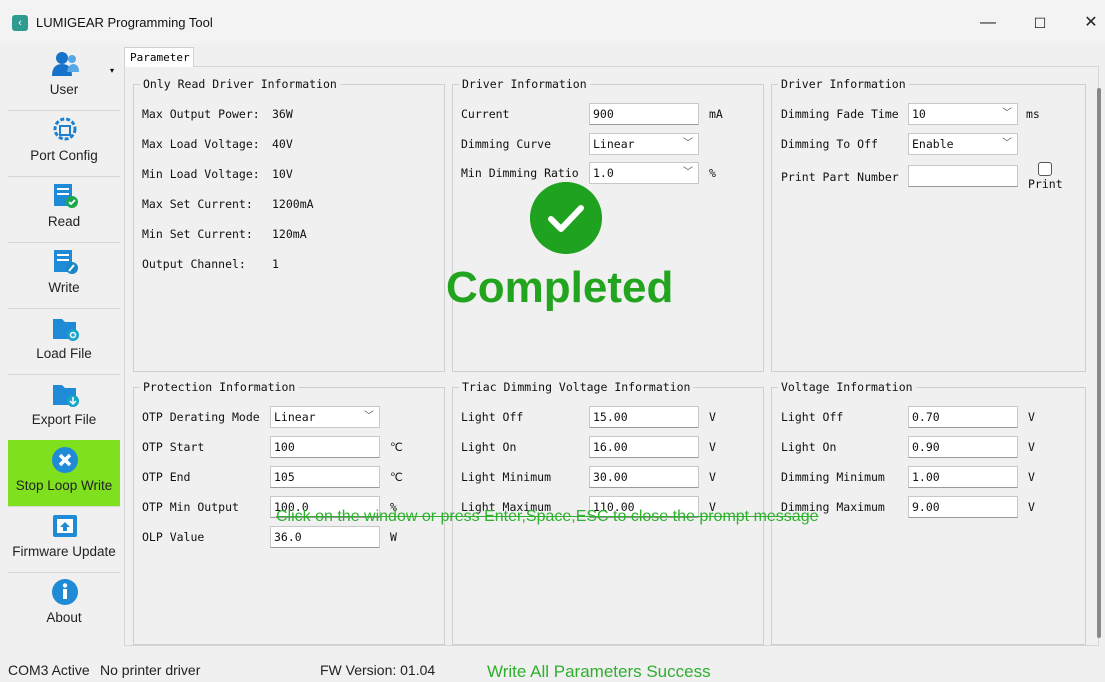 Image resolution: width=1105 pixels, height=682 pixels. Describe the element at coordinates (166, 477) in the screenshot. I see `field-label: OTP End` at that location.